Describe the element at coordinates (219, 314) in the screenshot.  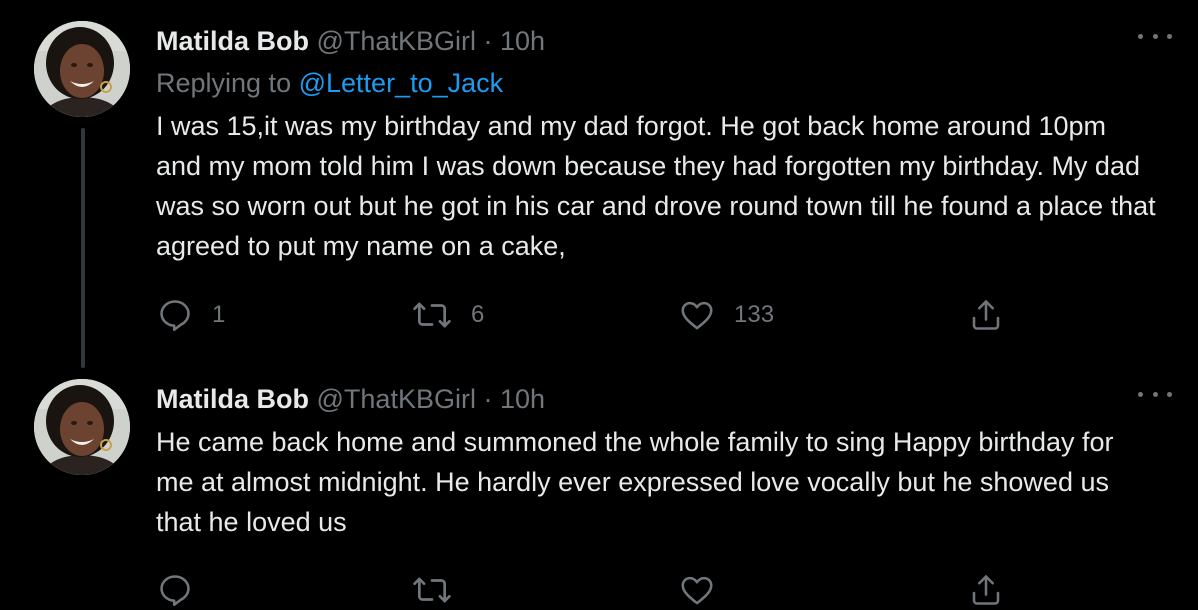
I see `reply-count: 1` at that location.